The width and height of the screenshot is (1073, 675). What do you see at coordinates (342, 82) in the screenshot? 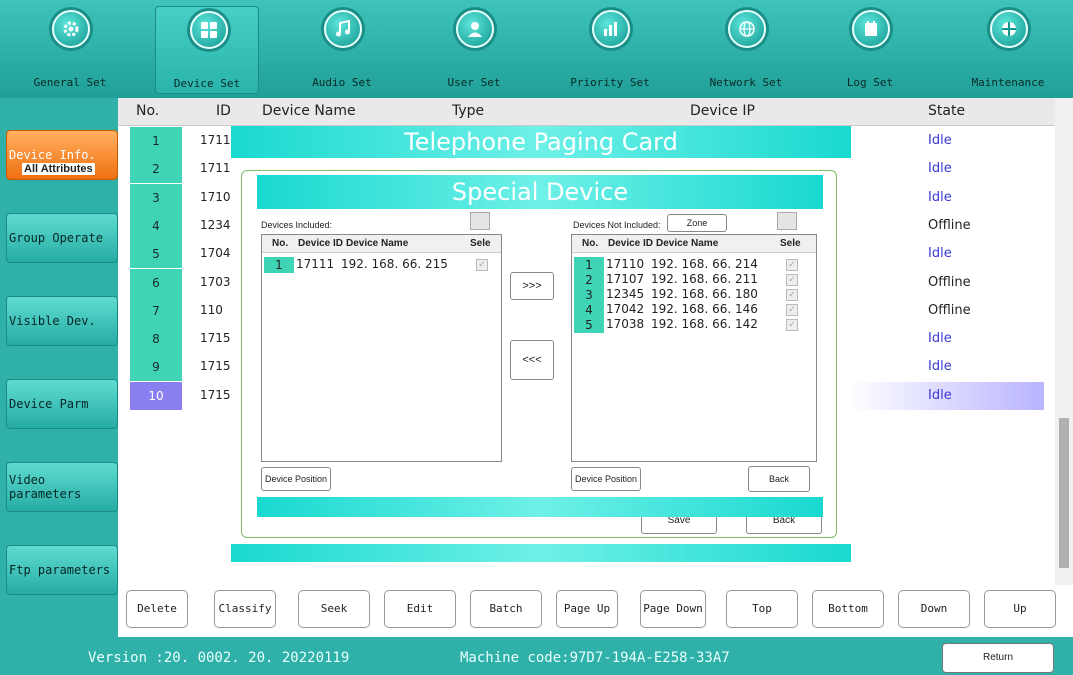
I see `tab-label: Audio Set` at bounding box center [342, 82].